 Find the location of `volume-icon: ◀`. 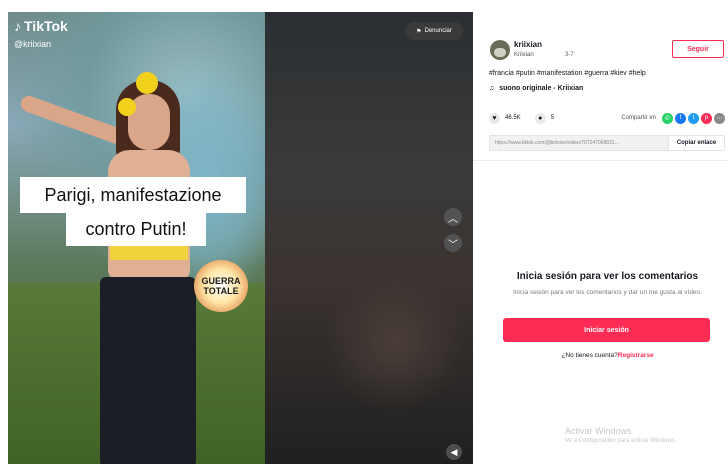

volume-icon: ◀ is located at coordinates (454, 451).